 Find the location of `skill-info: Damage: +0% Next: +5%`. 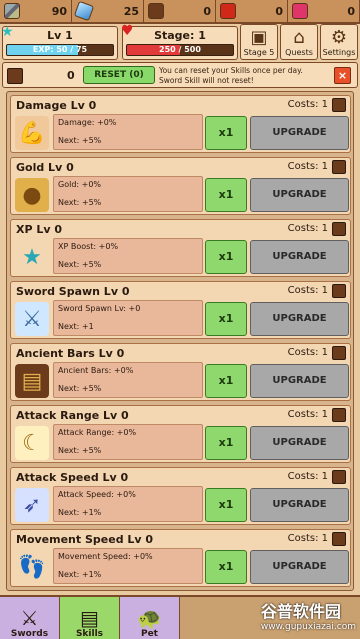

skill-info: Damage: +0% Next: +5% is located at coordinates (128, 132).